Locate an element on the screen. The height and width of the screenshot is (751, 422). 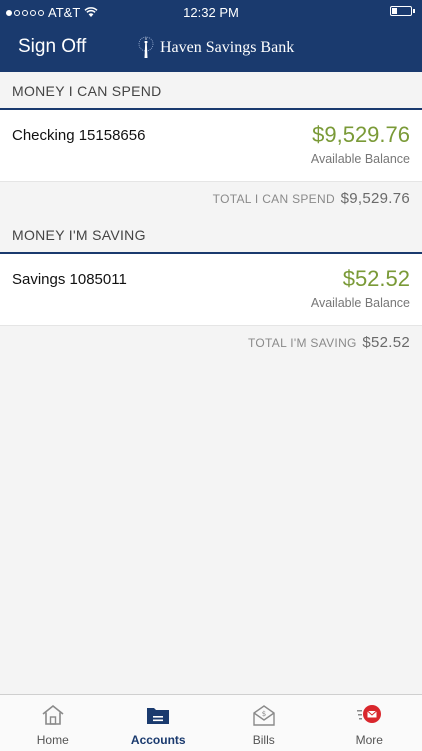
account-balance: $9,529.76 is located at coordinates (361, 135).